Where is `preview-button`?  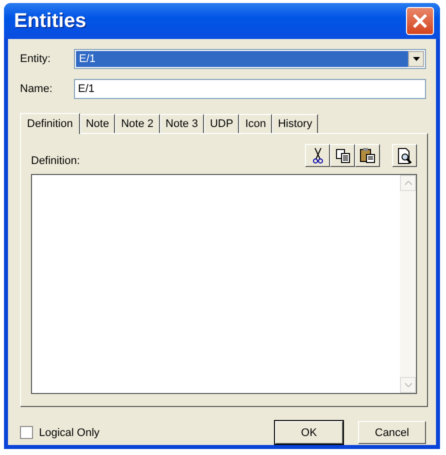 preview-button is located at coordinates (404, 155).